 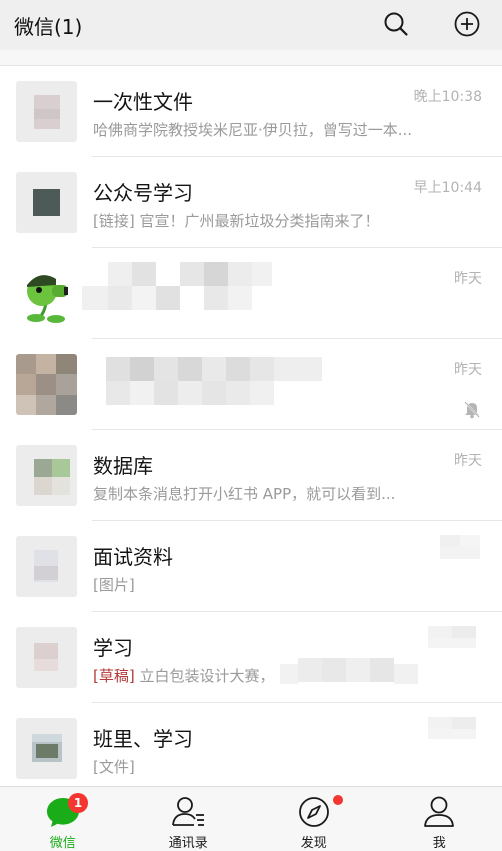 I want to click on chat-preview: [链接] 官宣！广州最新垃圾分类指南来了！, so click(x=236, y=221).